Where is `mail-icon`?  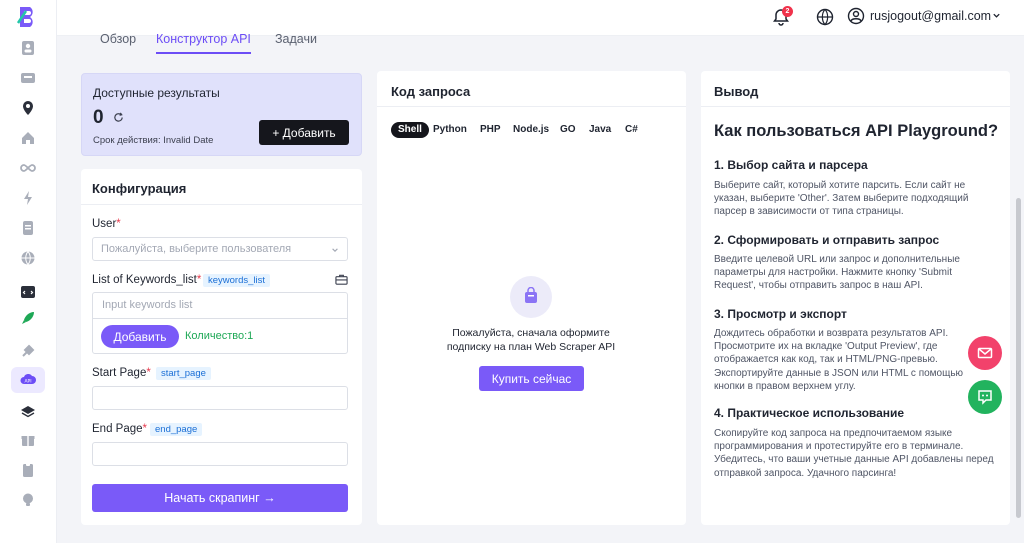
mail-icon is located at coordinates (985, 353).